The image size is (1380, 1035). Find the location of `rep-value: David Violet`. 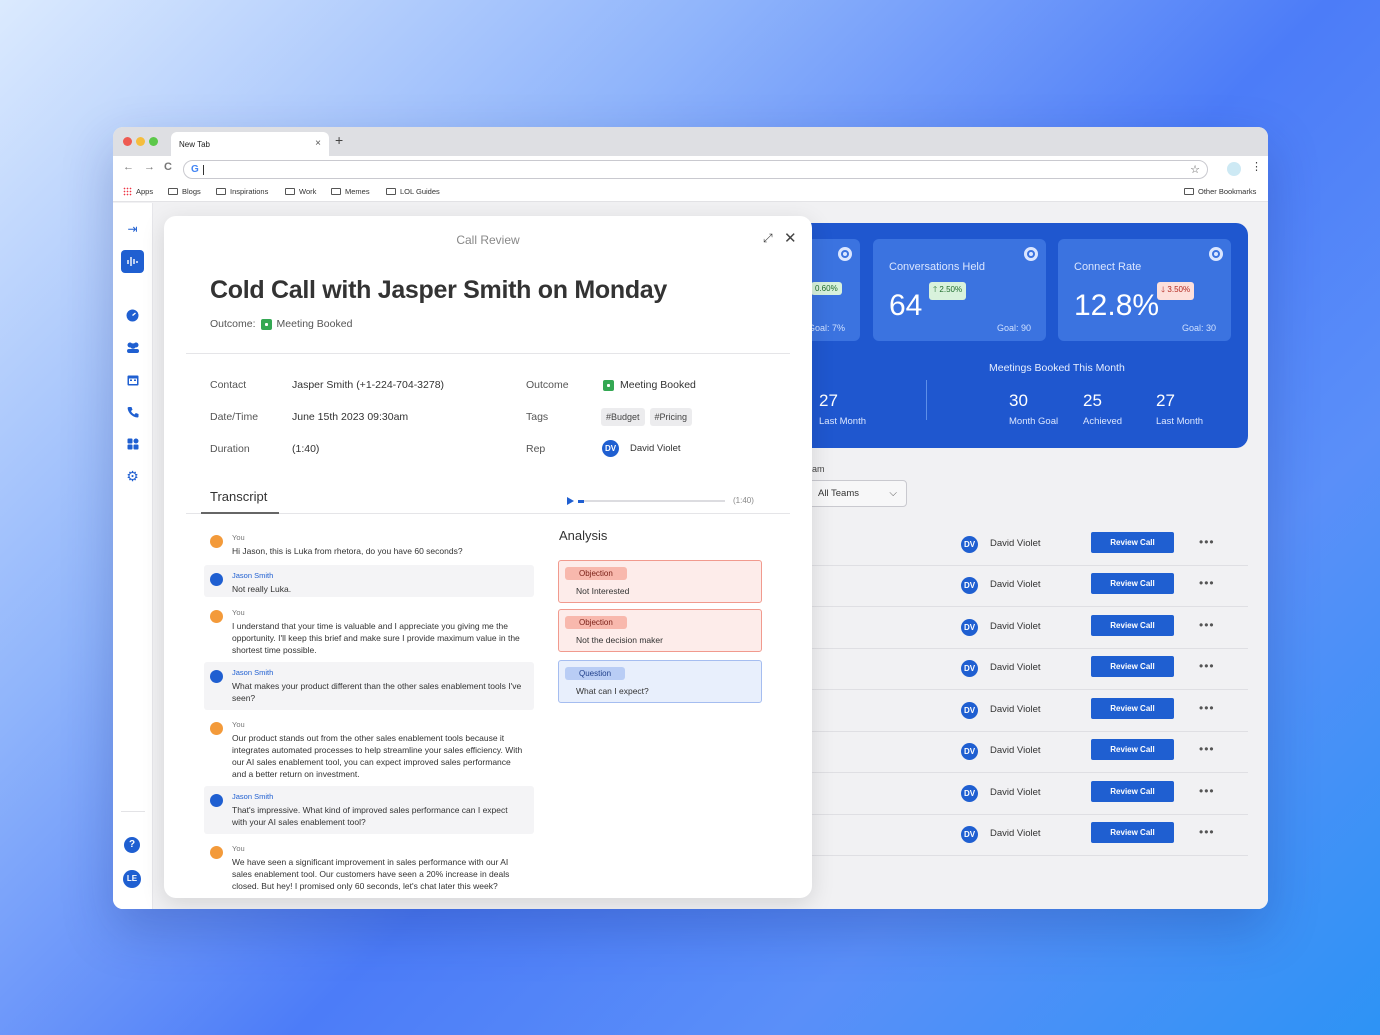

rep-value: David Violet is located at coordinates (655, 448).